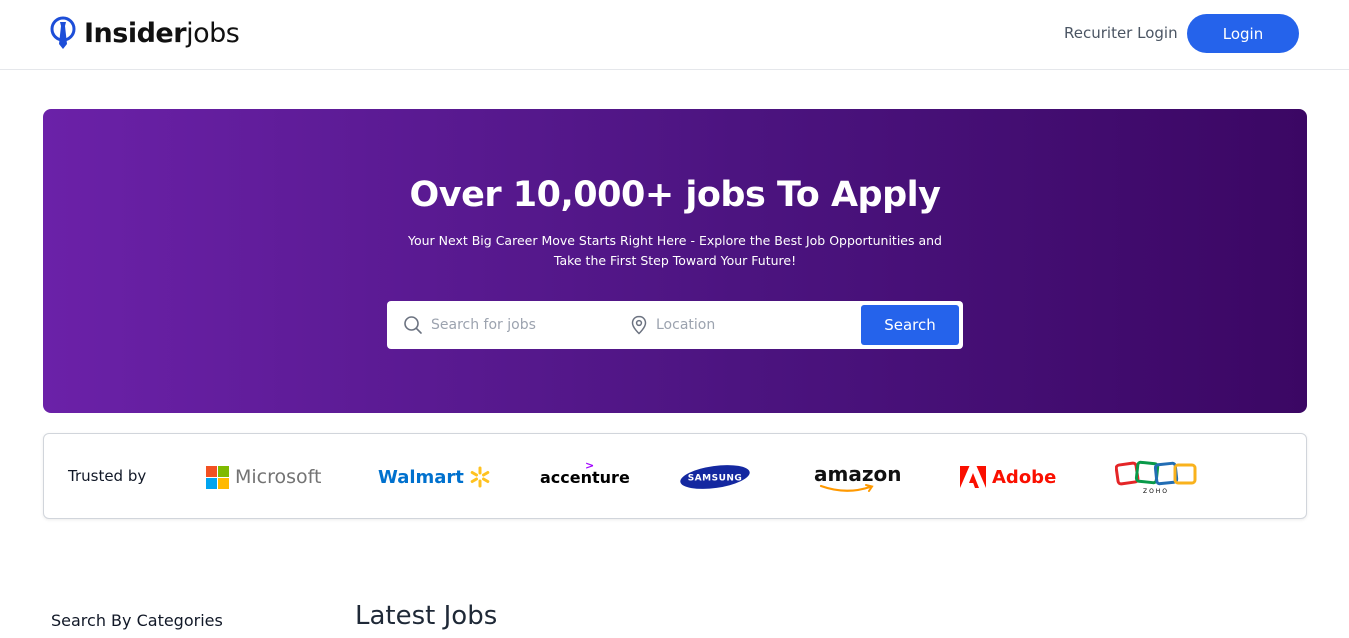 The image size is (1349, 638). What do you see at coordinates (213, 33) in the screenshot?
I see `logo-text-light: jobs` at bounding box center [213, 33].